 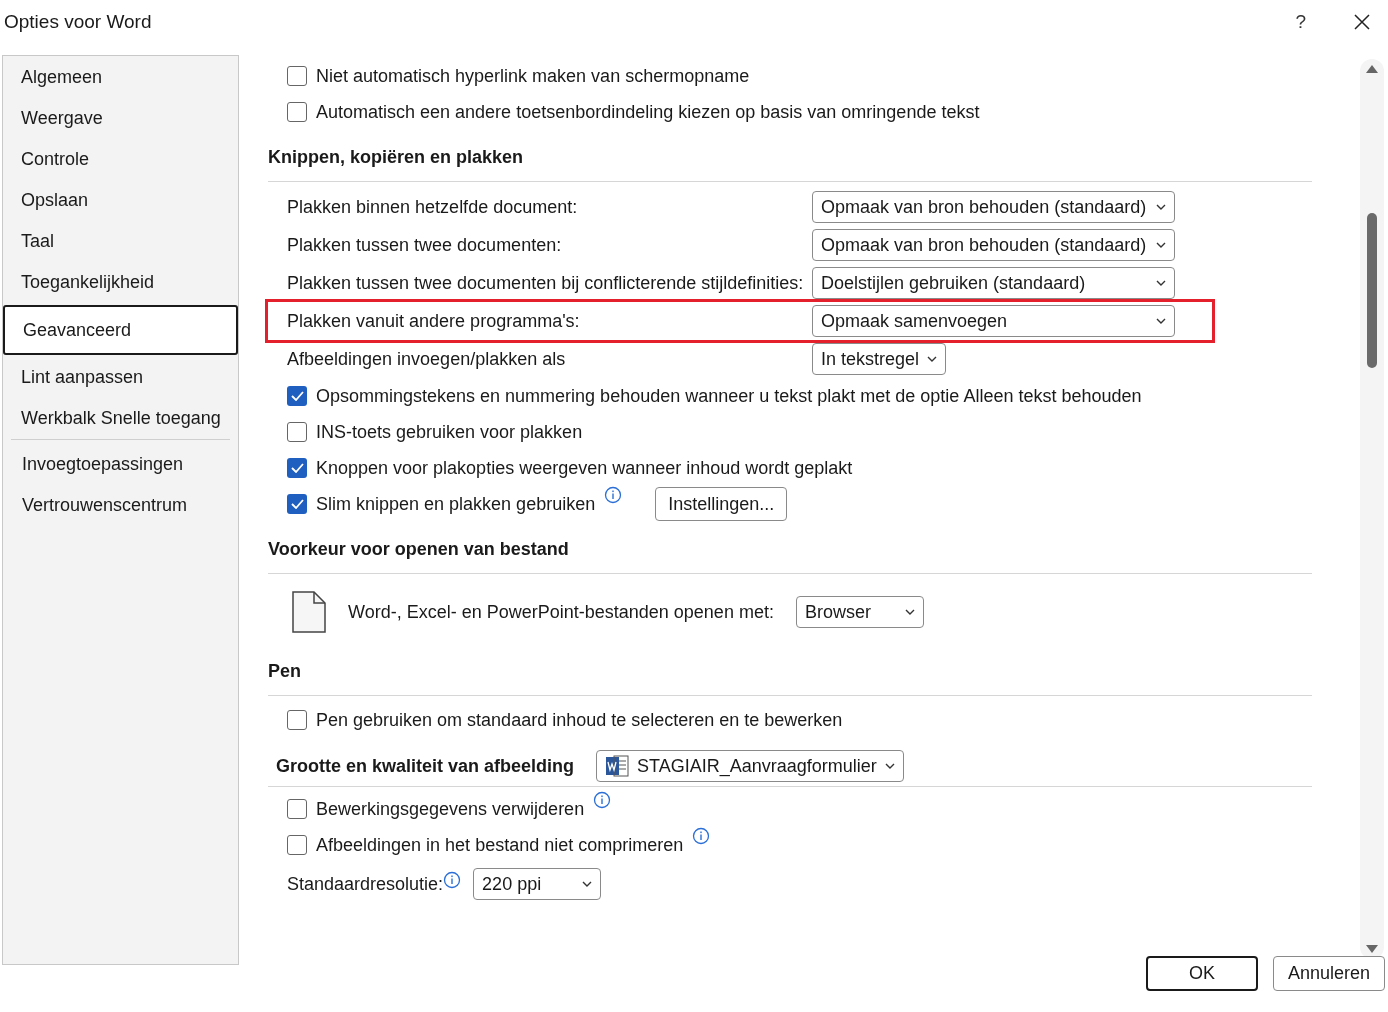 I want to click on cancel-button: Annuleren, so click(x=1329, y=973).